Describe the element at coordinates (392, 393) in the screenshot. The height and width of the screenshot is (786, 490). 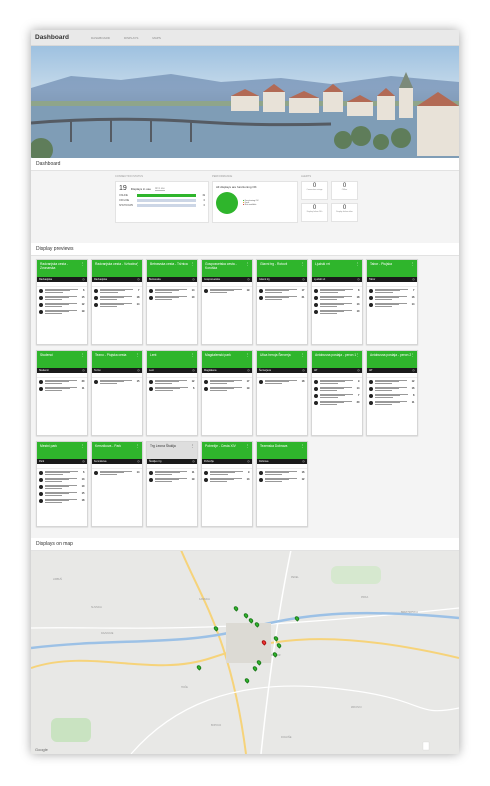
I see `display-preview-card: Avtobusna postaja - peron 2 ⋮ AP ◷ 12 16 8 11` at that location.